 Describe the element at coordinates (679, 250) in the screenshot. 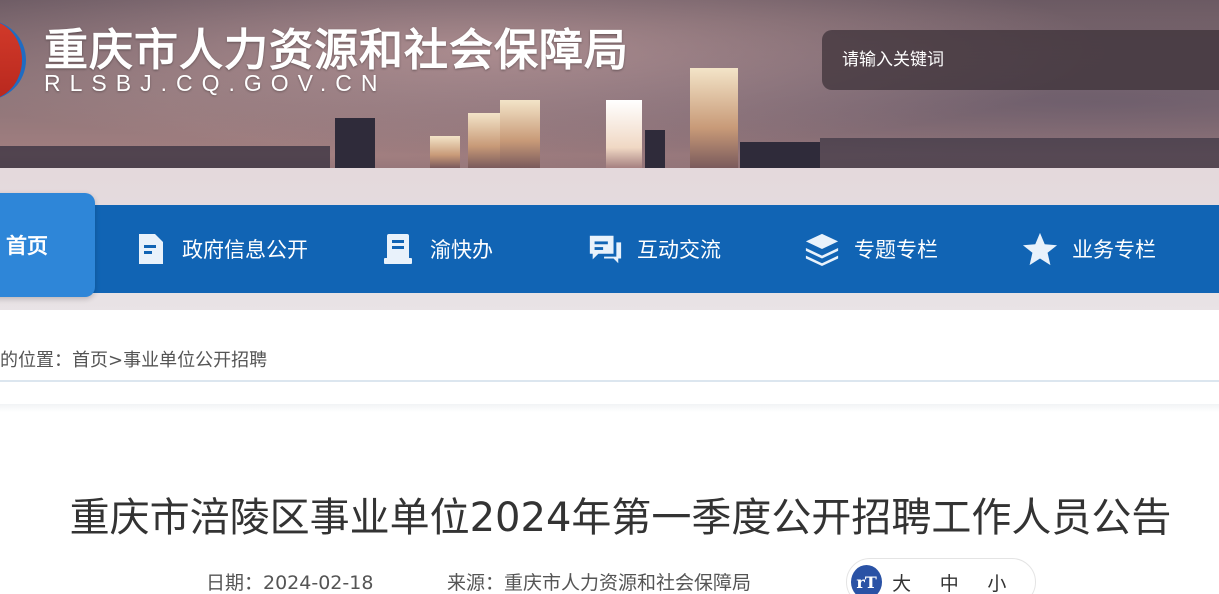

I see `nav-item-label: 互动交流` at that location.